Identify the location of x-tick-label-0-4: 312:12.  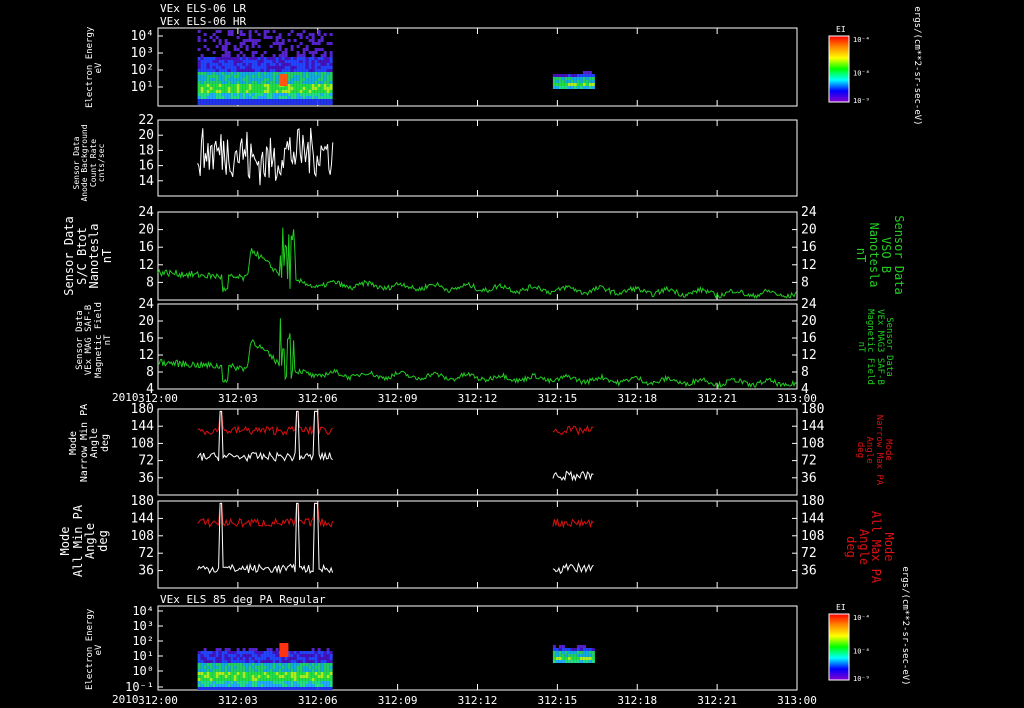
(478, 398).